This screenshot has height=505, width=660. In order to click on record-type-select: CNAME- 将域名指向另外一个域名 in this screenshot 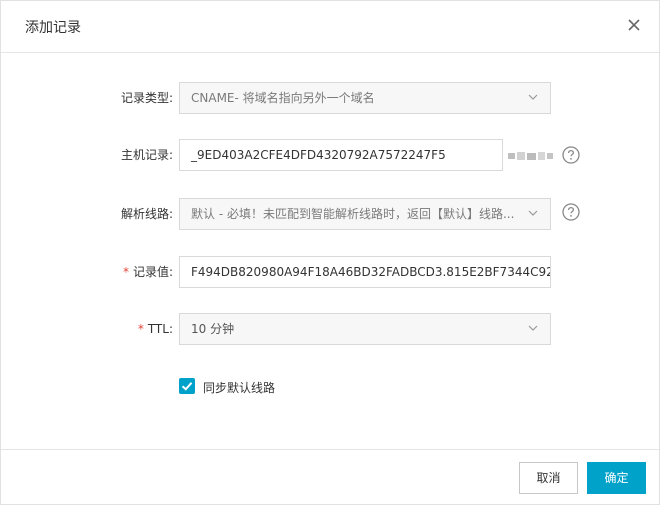, I will do `click(365, 98)`.